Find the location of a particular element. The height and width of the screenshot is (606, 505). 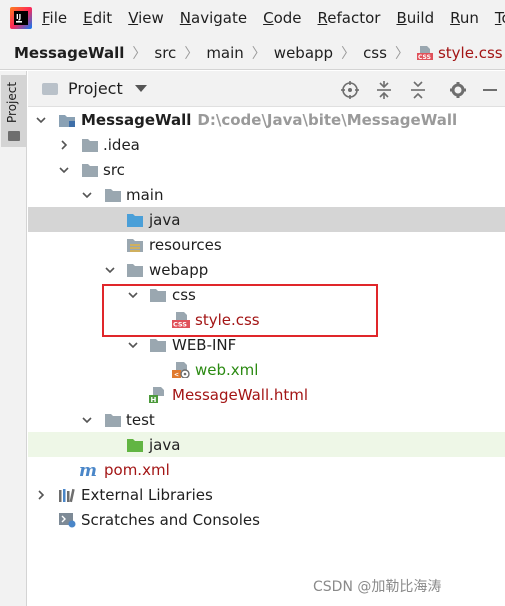

project-view-icon is located at coordinates (50, 88).